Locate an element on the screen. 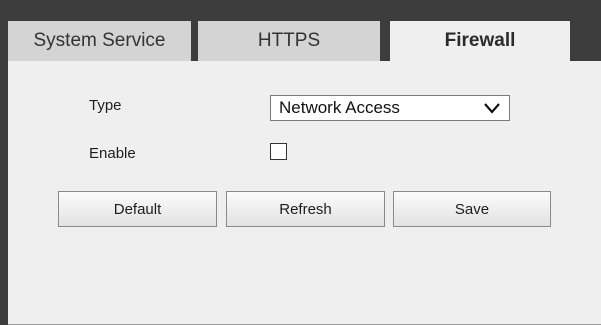 This screenshot has width=601, height=325. refresh-button: Refresh is located at coordinates (305, 209).